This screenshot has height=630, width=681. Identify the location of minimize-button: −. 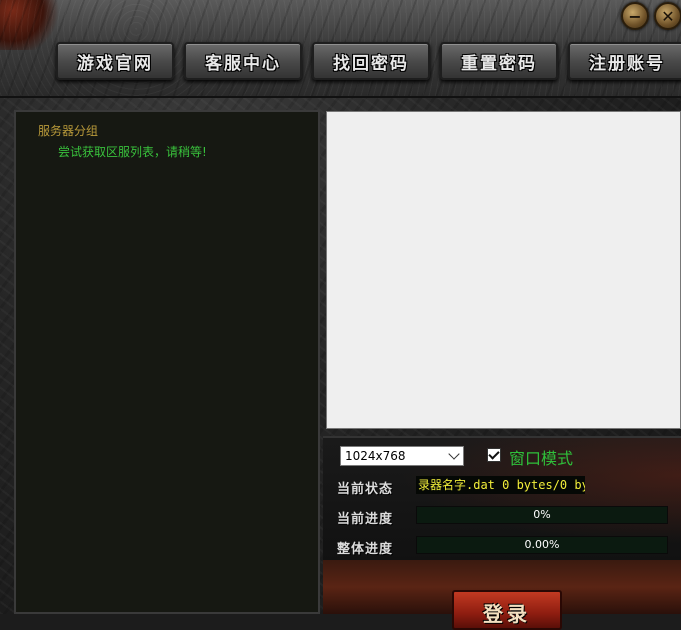
(635, 16).